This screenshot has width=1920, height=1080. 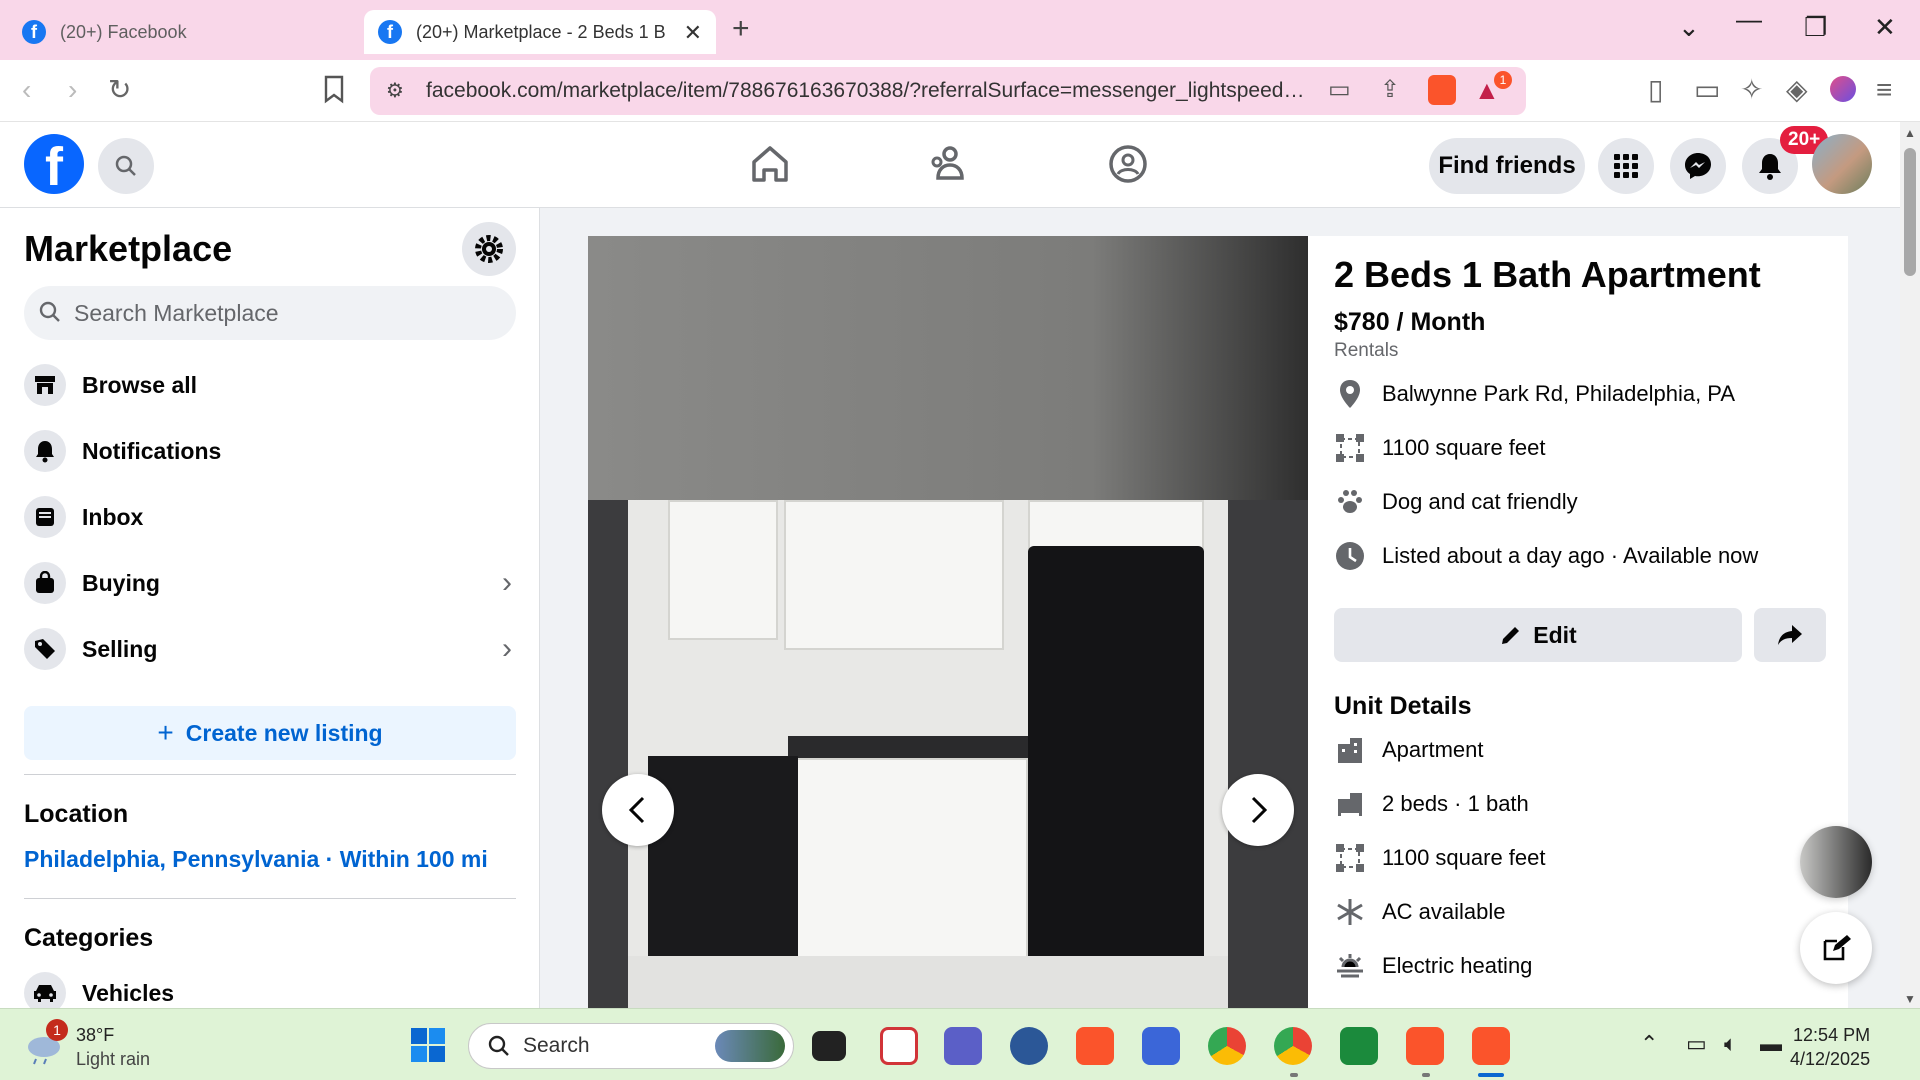 What do you see at coordinates (948, 164) in the screenshot?
I see `friends-icon` at bounding box center [948, 164].